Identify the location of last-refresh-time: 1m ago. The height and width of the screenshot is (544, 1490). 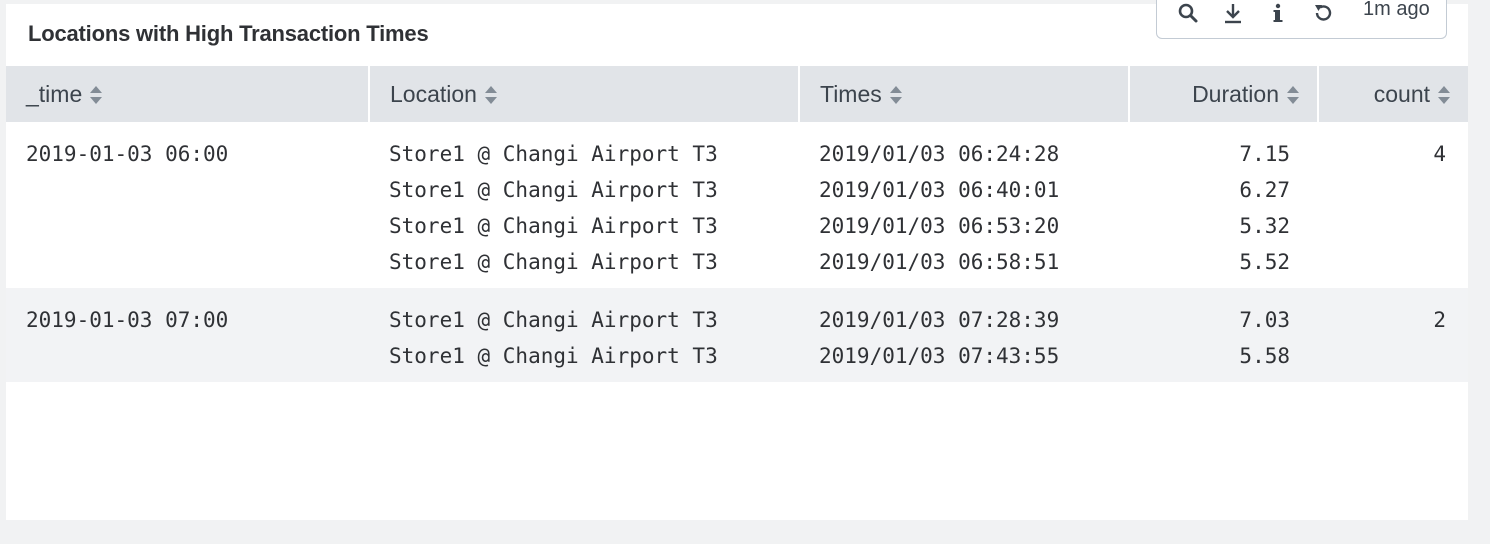
(1396, 10).